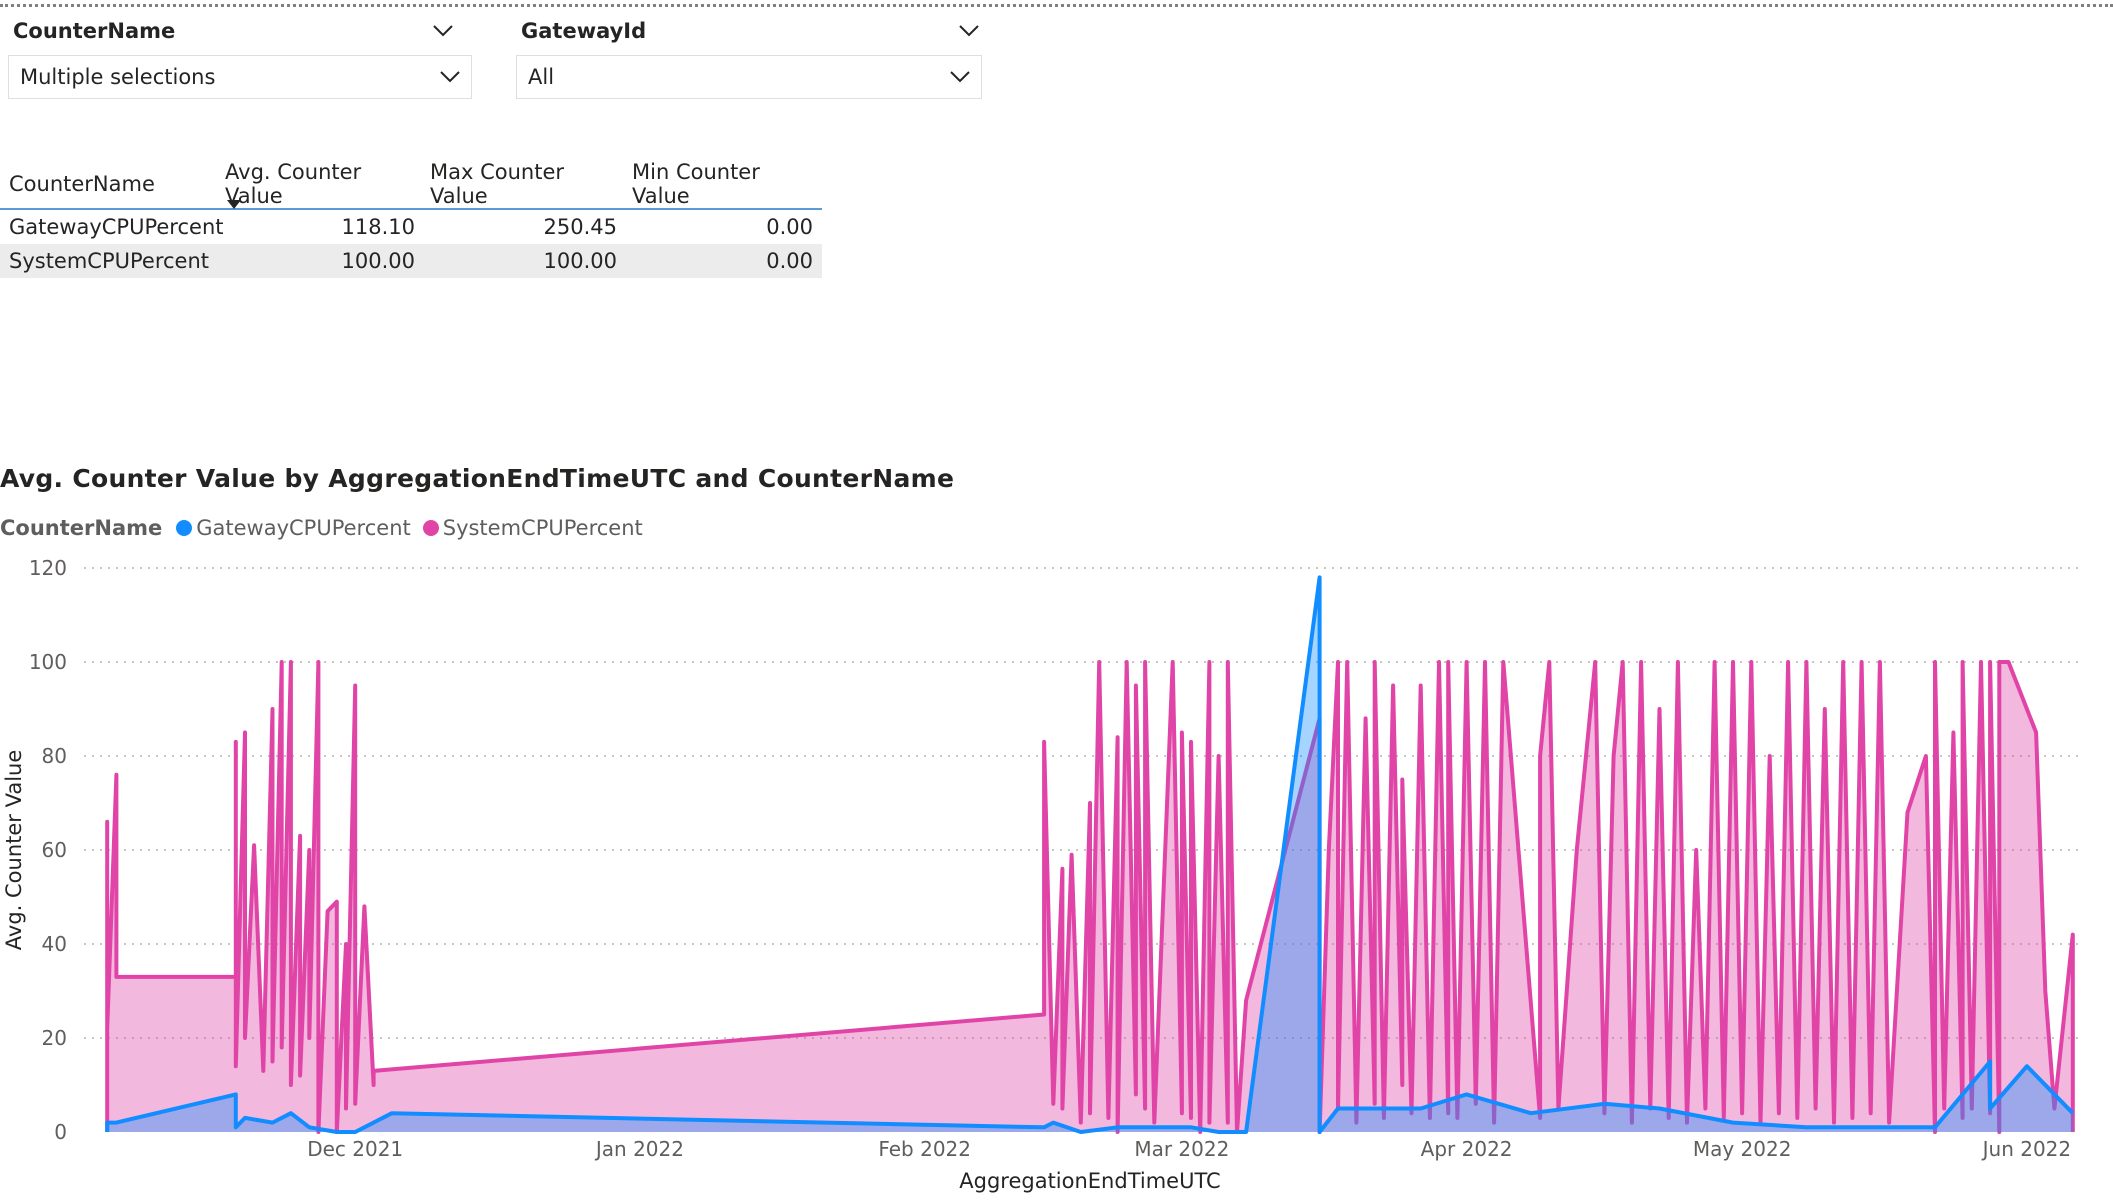  I want to click on table-row: GatewayCPUPercent 118.10 250.45 0.00, so click(411, 227).